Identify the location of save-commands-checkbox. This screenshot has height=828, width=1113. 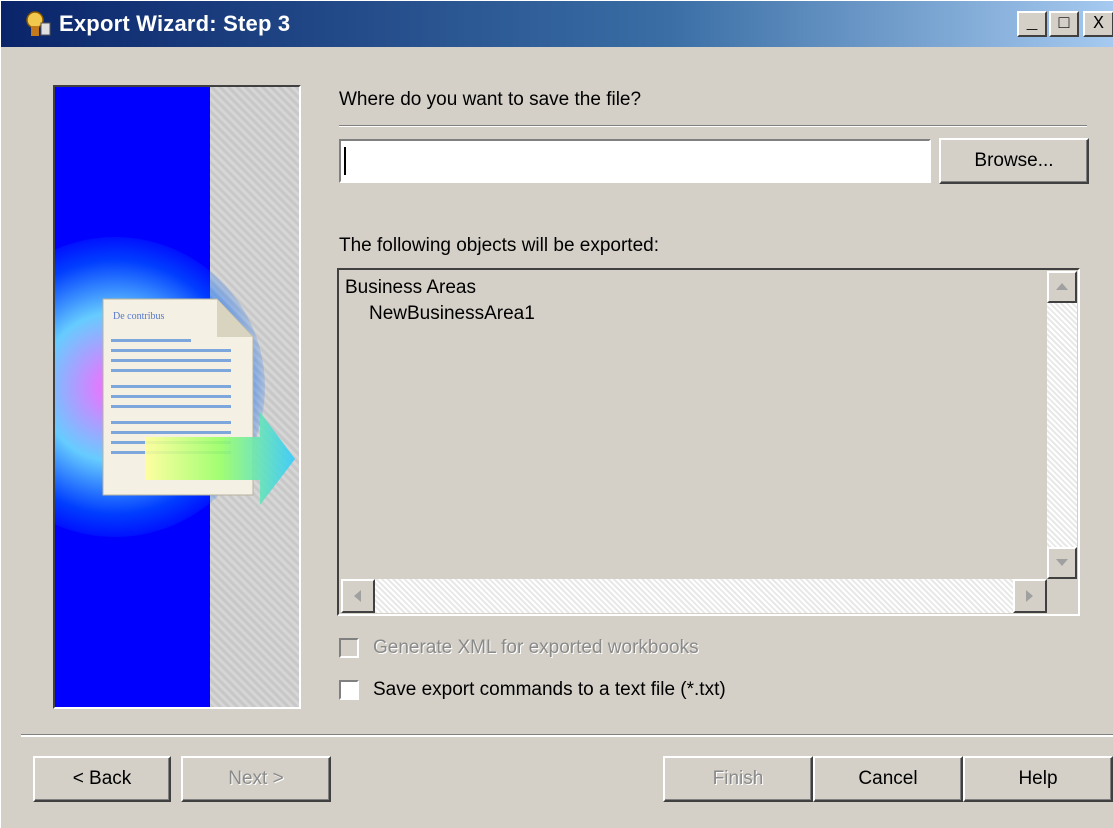
(349, 690).